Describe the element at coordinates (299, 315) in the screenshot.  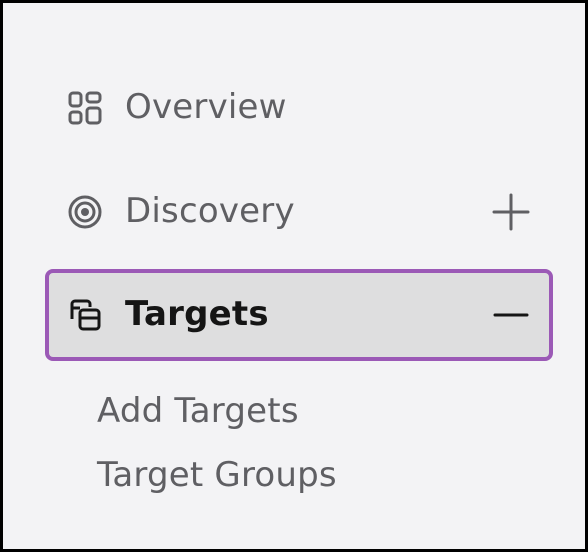
I see `sidebar-item-targets: Targets` at that location.